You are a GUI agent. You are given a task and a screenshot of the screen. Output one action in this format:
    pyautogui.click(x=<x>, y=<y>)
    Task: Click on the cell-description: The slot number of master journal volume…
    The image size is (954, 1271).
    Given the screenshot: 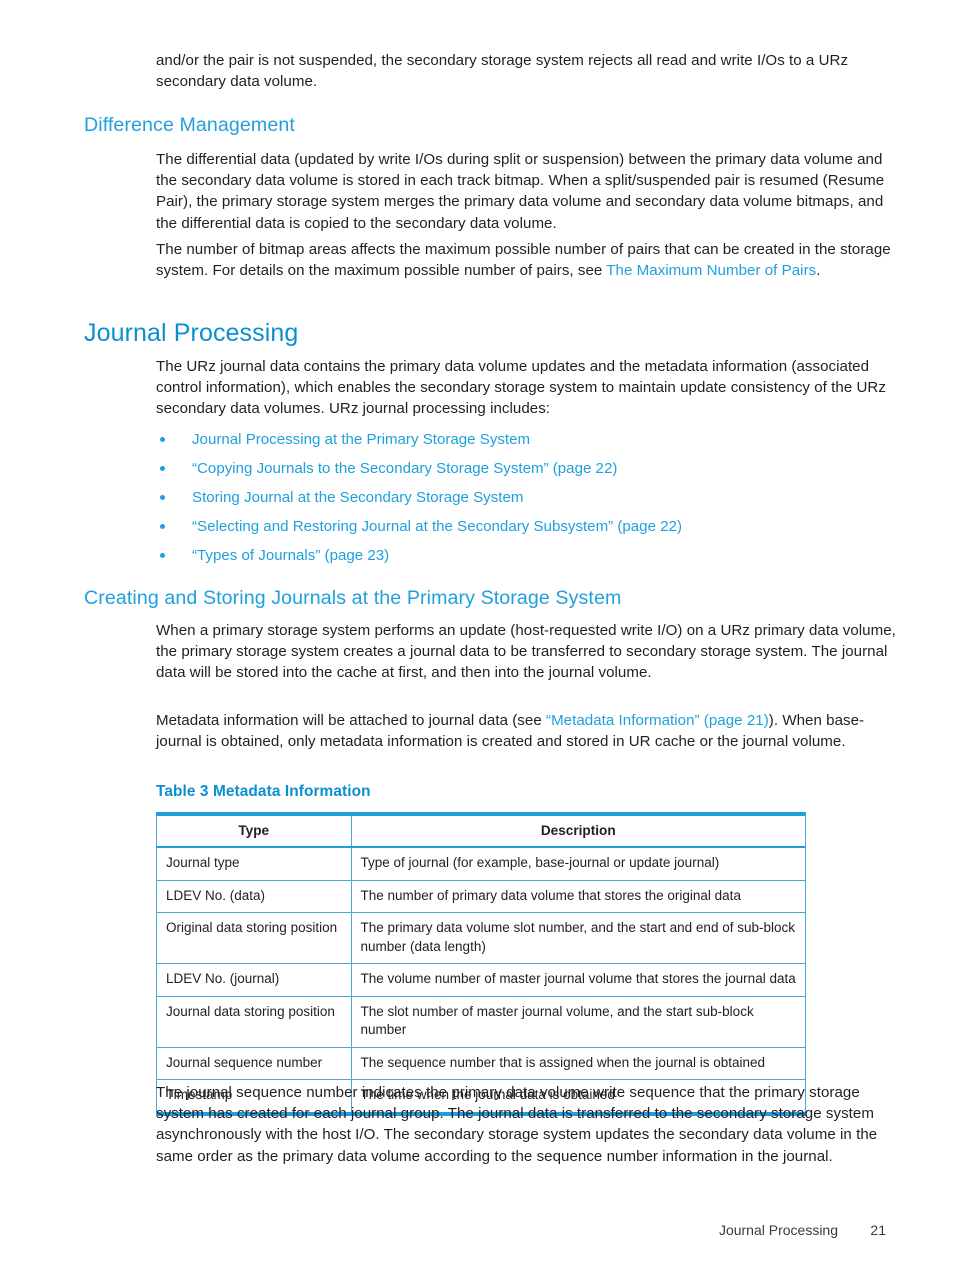 What is the action you would take?
    pyautogui.click(x=578, y=1022)
    